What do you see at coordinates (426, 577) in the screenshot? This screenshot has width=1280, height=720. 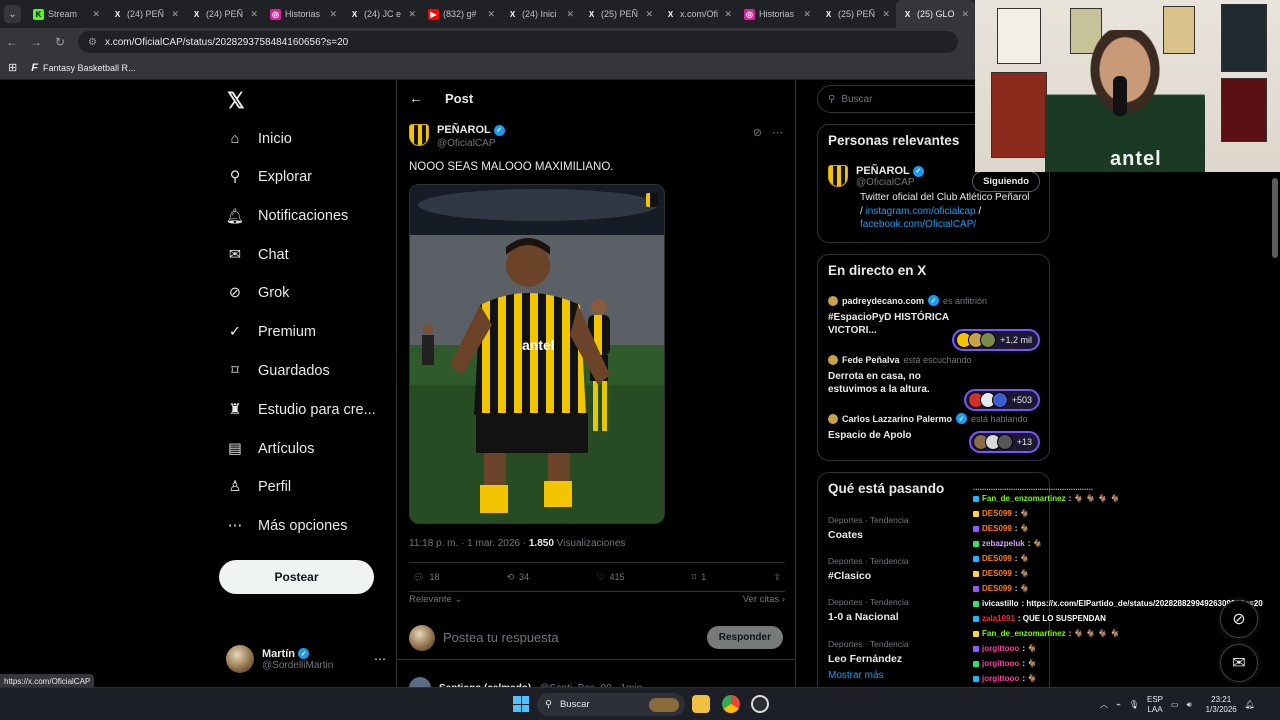 I see `reply-action: 💬︎ 18` at bounding box center [426, 577].